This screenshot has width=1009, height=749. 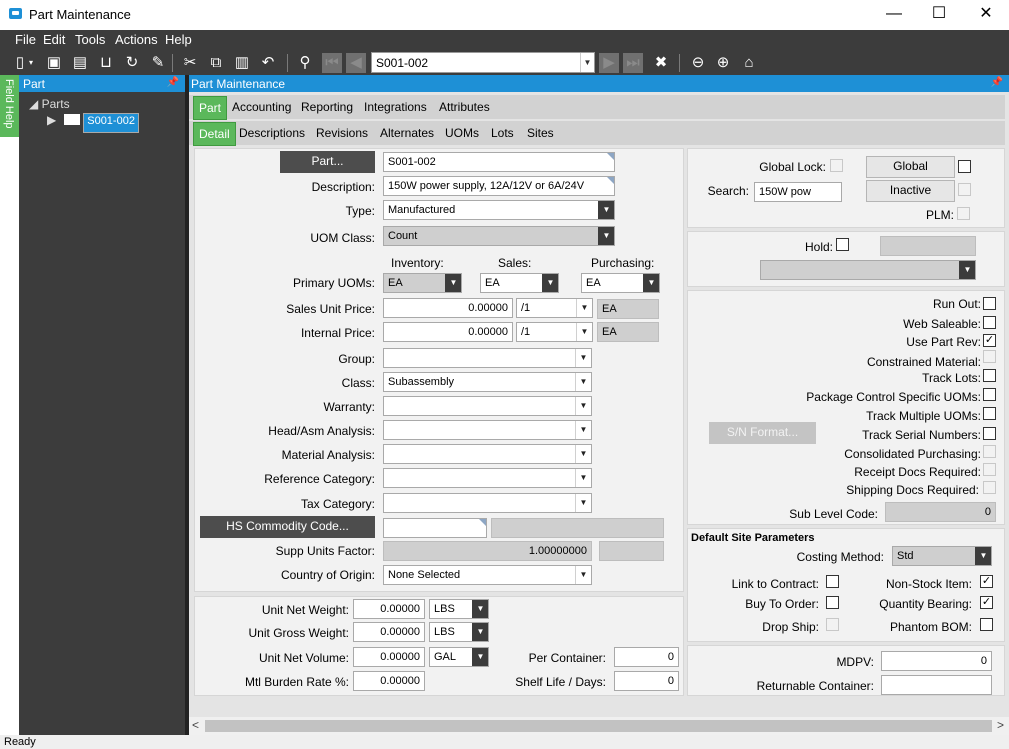 I want to click on delete-x-icon: ✖, so click(x=661, y=63).